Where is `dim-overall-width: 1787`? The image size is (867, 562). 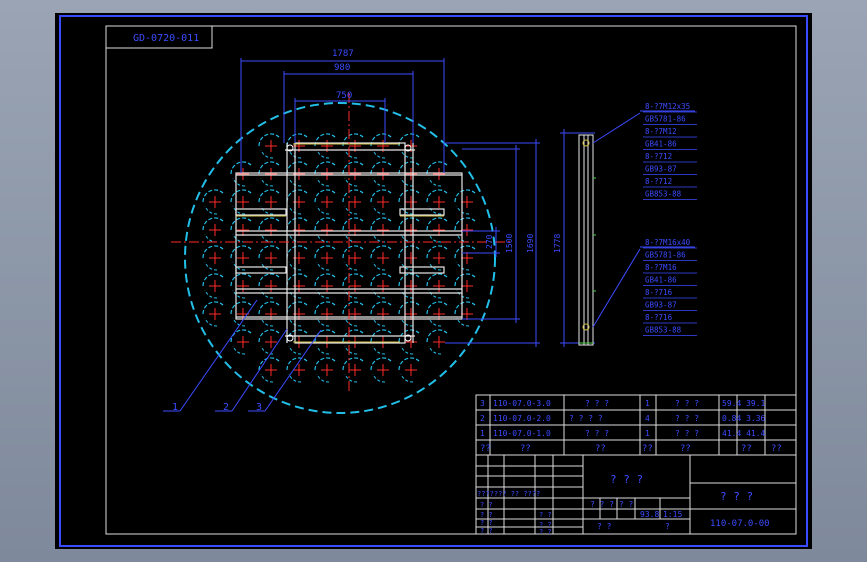 dim-overall-width: 1787 is located at coordinates (343, 54).